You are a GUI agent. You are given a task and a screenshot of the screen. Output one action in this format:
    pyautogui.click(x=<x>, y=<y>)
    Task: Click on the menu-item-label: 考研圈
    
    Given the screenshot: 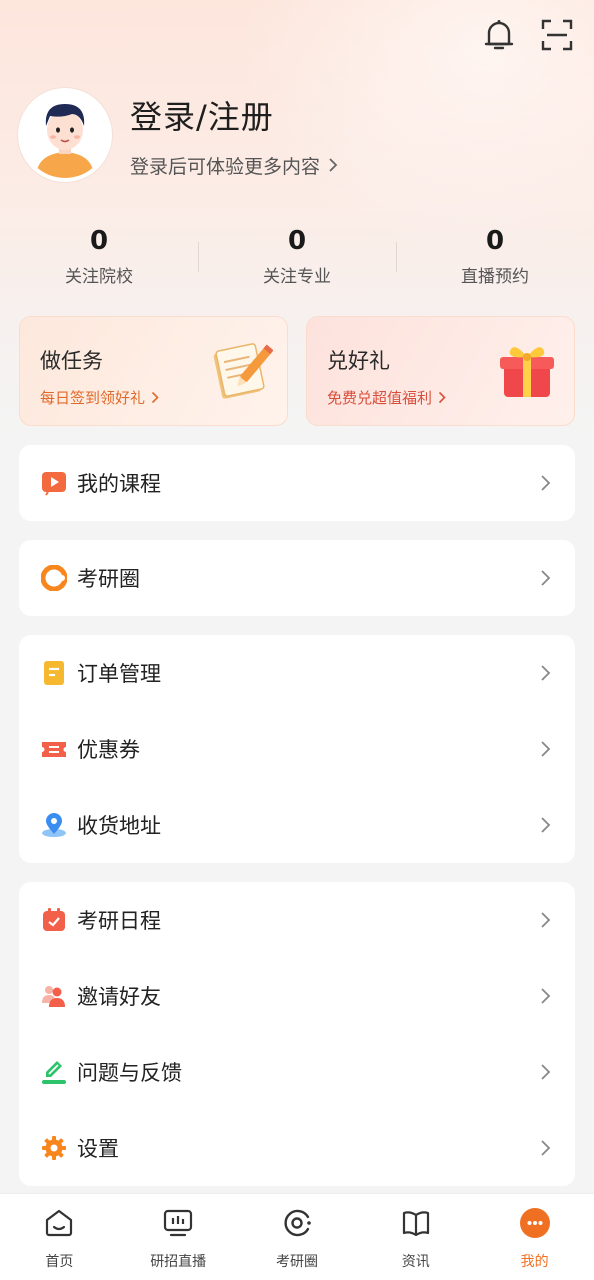 What is the action you would take?
    pyautogui.click(x=108, y=579)
    